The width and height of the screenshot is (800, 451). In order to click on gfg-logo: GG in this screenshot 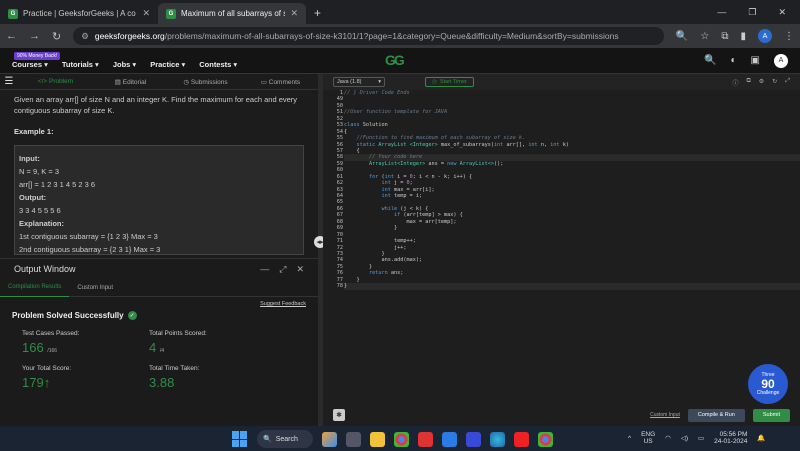, I will do `click(395, 60)`.